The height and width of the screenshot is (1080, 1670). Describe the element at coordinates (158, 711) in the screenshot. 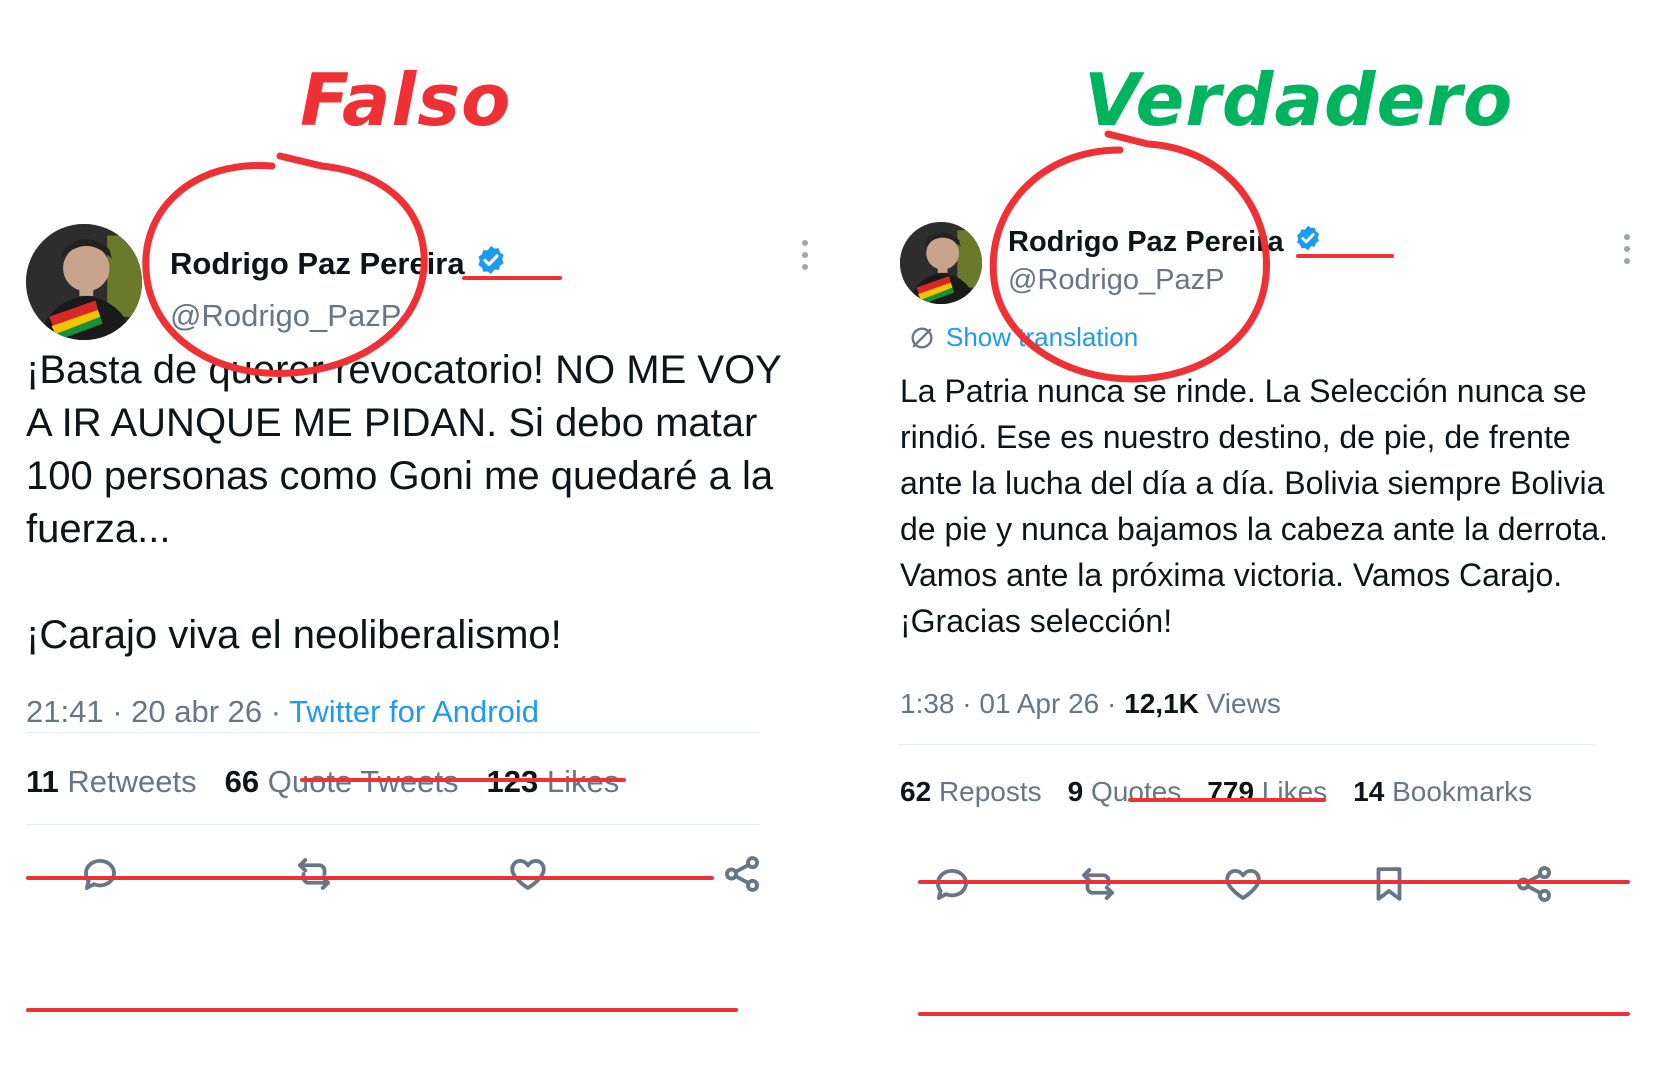

I see `tweet-timestamp: 21:41 · 20 abr 26 ·` at that location.